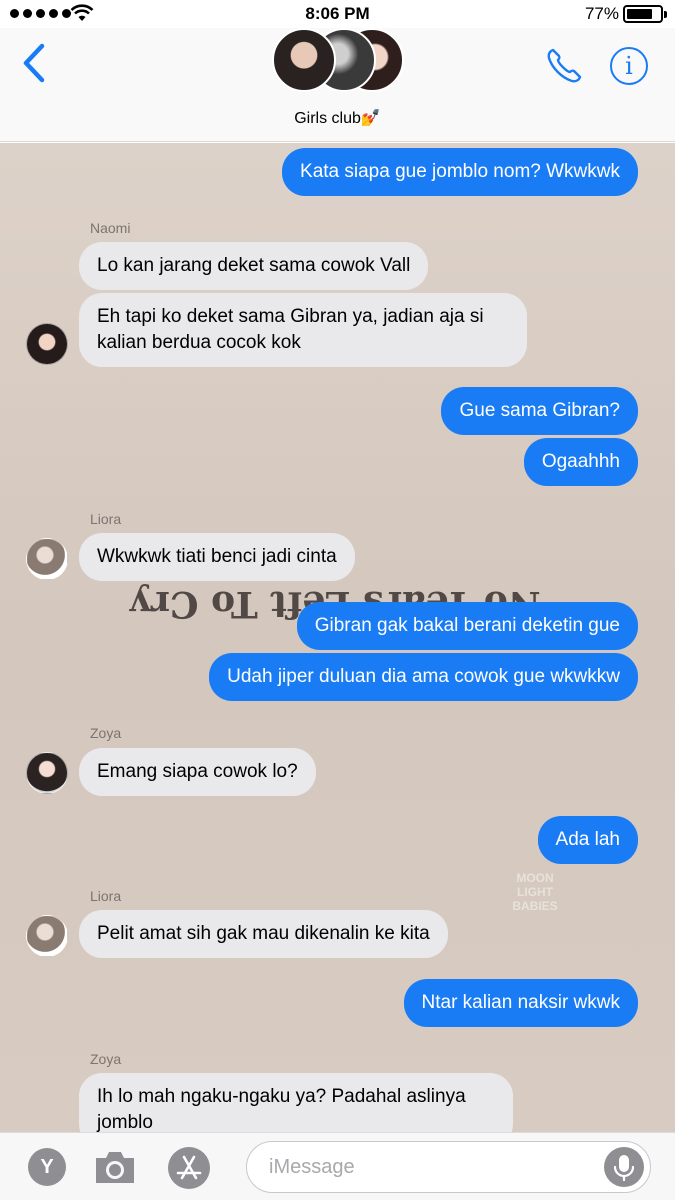 The height and width of the screenshot is (1200, 675). I want to click on app-store-glyph-icon, so click(189, 1167).